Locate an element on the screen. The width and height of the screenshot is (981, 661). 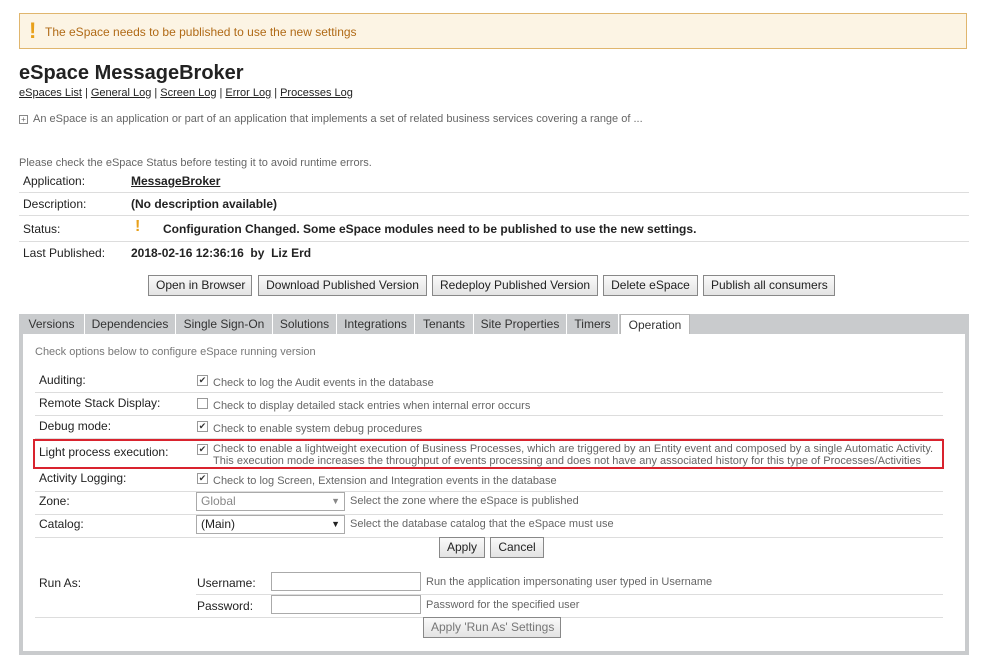
auditing-label: Auditing: is located at coordinates (62, 380).